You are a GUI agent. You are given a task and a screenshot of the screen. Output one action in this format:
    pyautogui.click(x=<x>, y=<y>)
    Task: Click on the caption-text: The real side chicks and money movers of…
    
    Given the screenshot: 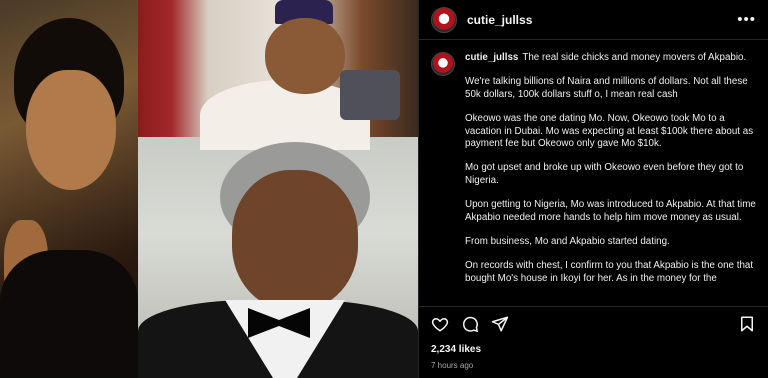 What is the action you would take?
    pyautogui.click(x=634, y=57)
    